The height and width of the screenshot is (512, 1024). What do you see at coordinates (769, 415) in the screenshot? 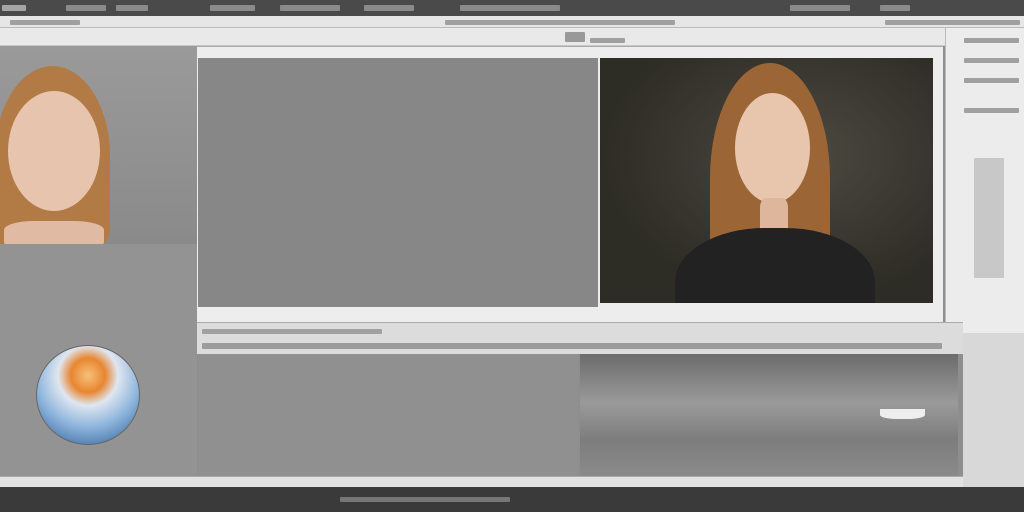
I see `seascape-image` at bounding box center [769, 415].